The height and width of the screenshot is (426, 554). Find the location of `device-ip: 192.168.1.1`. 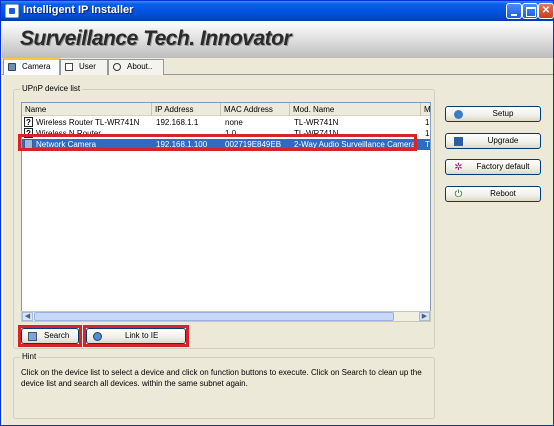

device-ip: 192.168.1.1 is located at coordinates (177, 122).